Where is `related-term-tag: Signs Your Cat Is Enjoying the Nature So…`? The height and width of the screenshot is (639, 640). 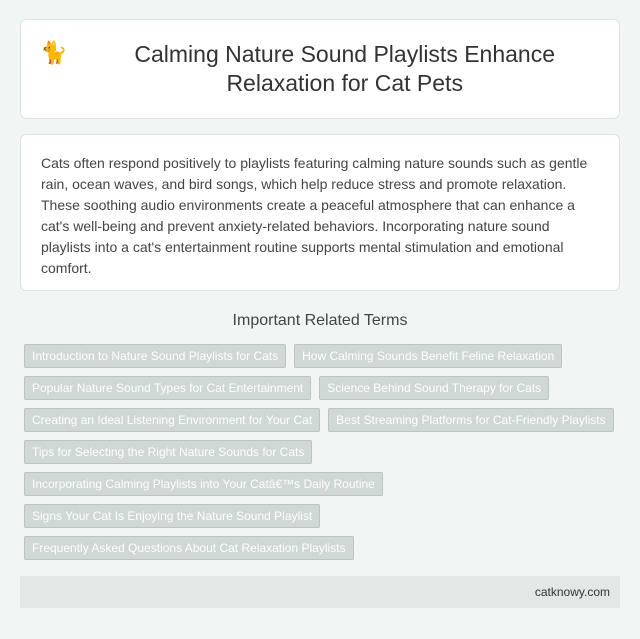
related-term-tag: Signs Your Cat Is Enjoying the Nature So… is located at coordinates (172, 516).